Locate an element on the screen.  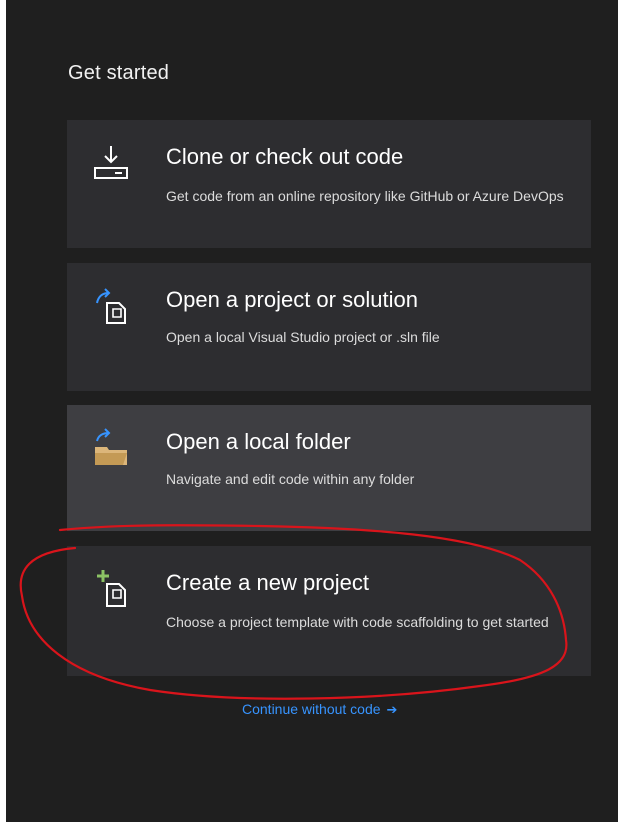
open-folder-icon is located at coordinates (111, 447).